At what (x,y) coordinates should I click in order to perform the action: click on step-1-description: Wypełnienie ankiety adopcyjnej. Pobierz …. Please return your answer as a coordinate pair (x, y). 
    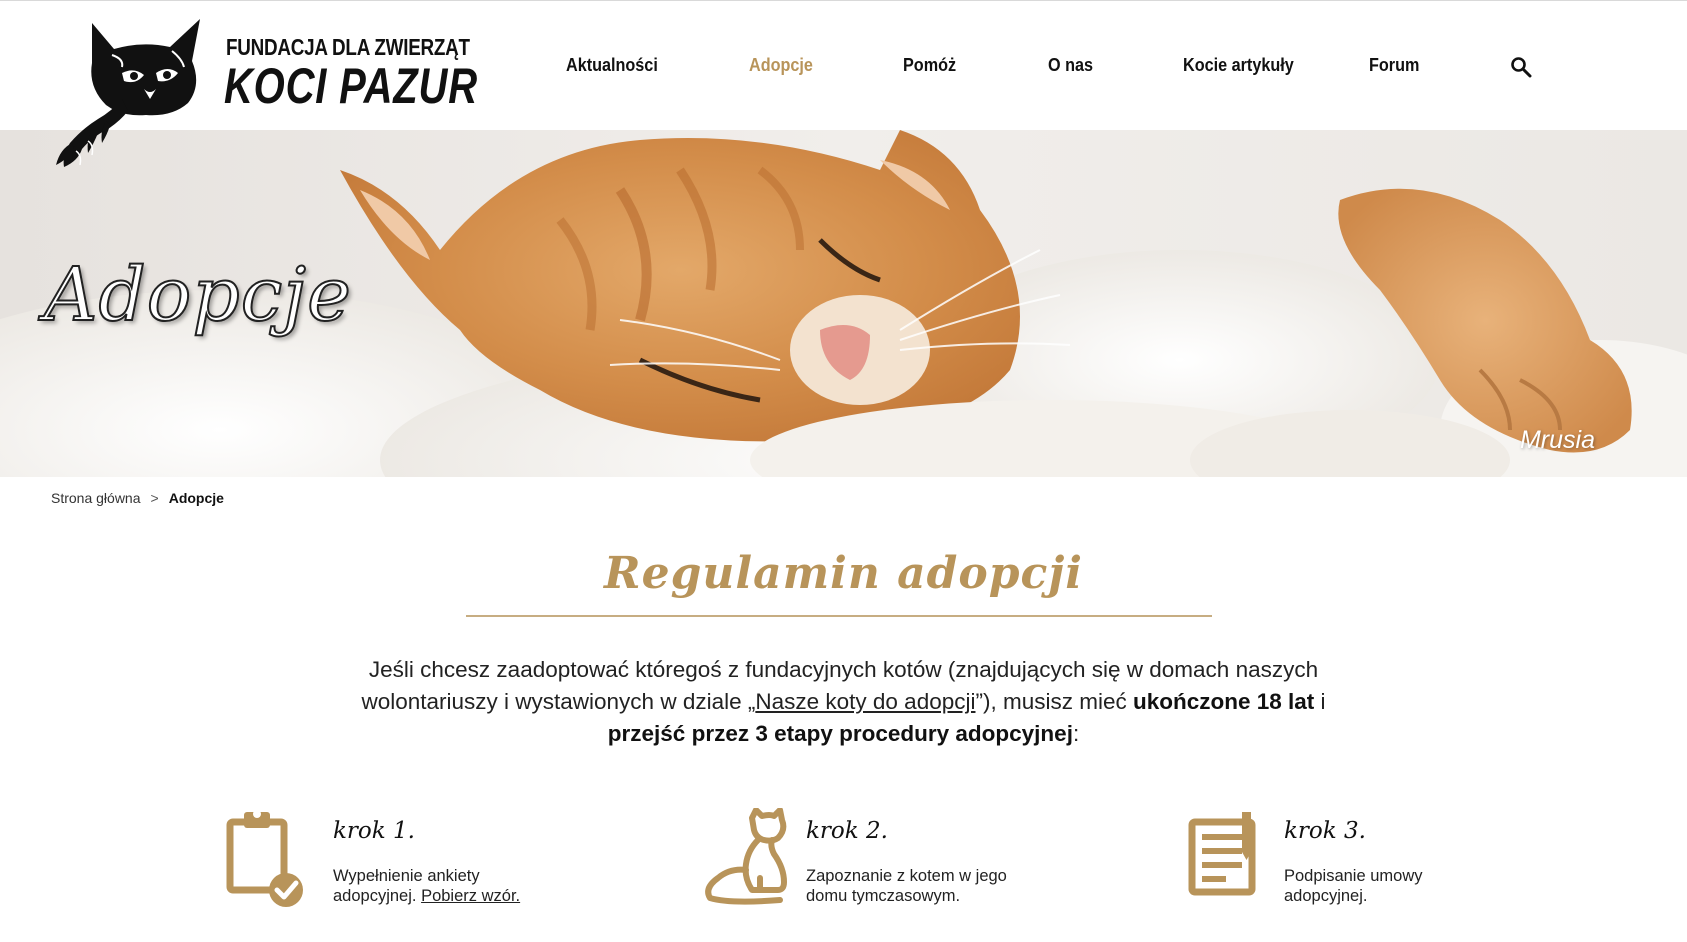
    Looking at the image, I should click on (443, 886).